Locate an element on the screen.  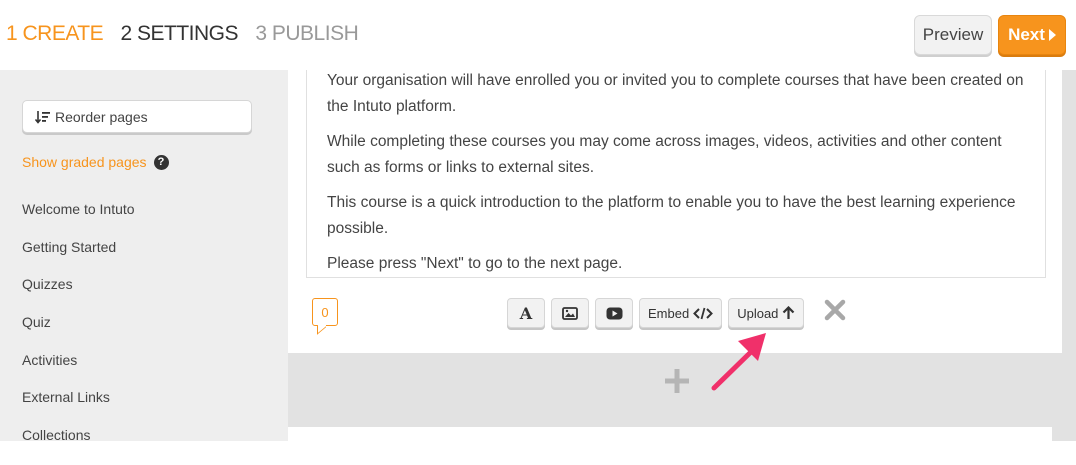
sidebar-item-welcome-to-intuto: Welcome to Intuto is located at coordinates (78, 220).